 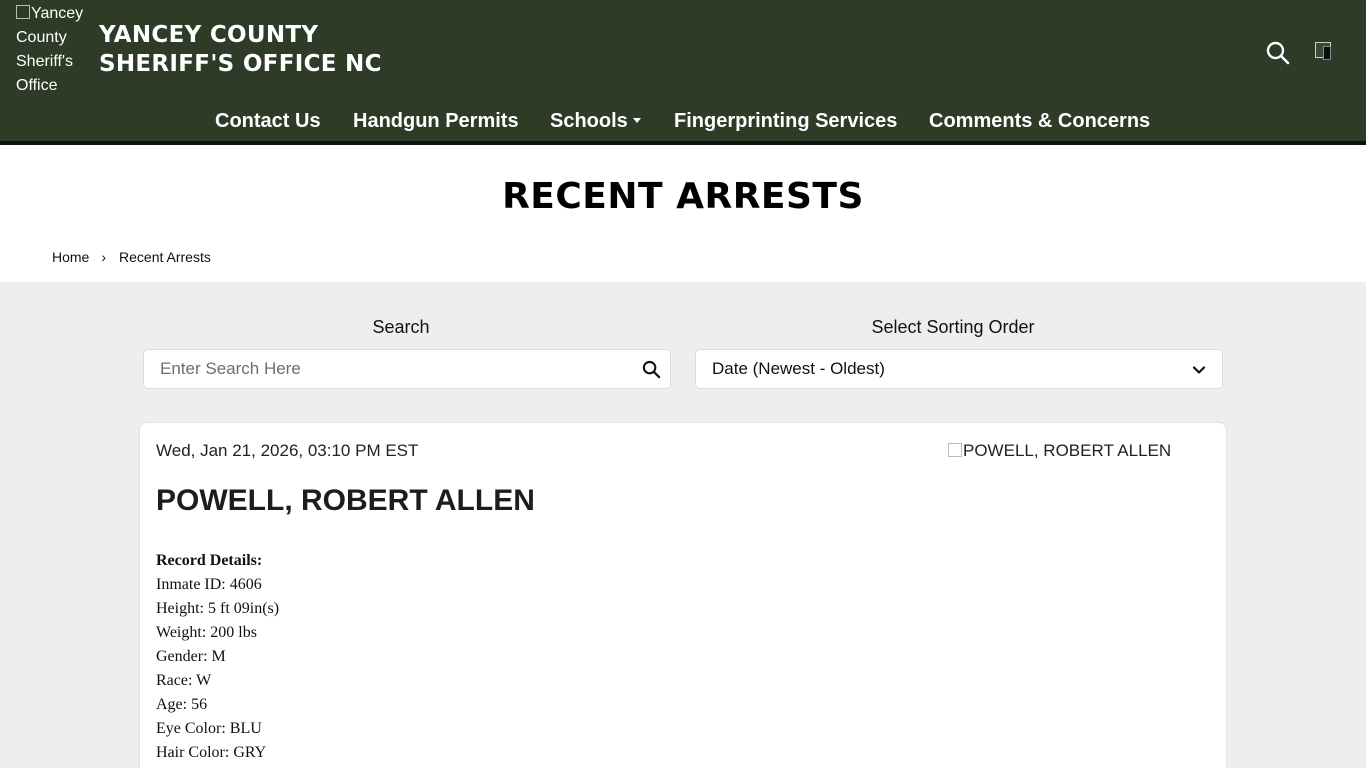 I want to click on search-box, so click(x=407, y=369).